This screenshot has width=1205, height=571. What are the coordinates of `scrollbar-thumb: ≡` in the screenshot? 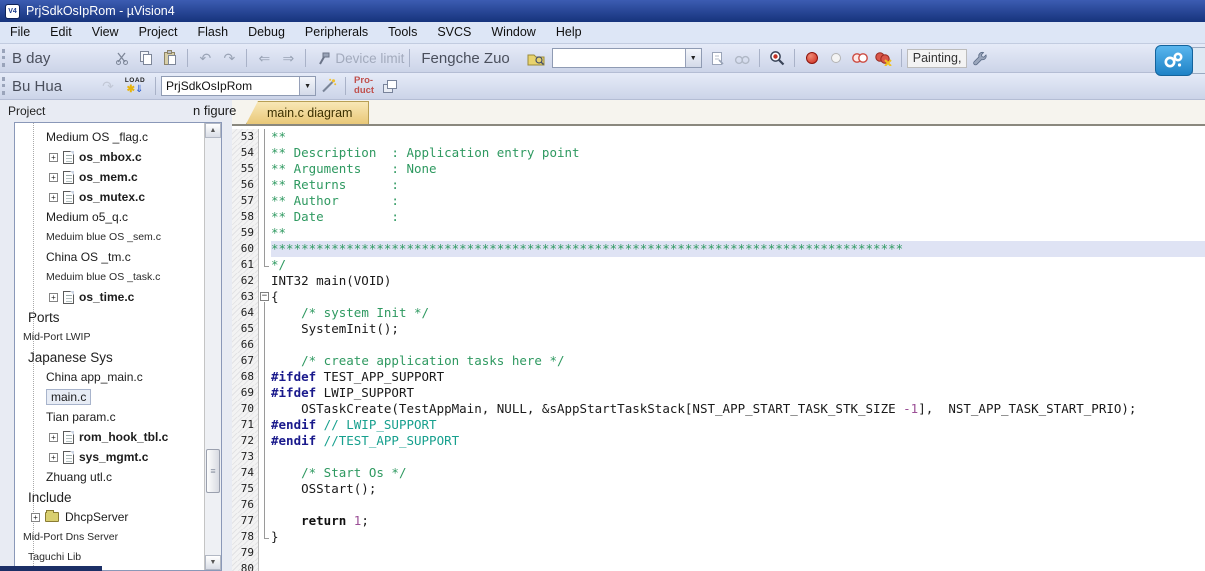 It's located at (213, 471).